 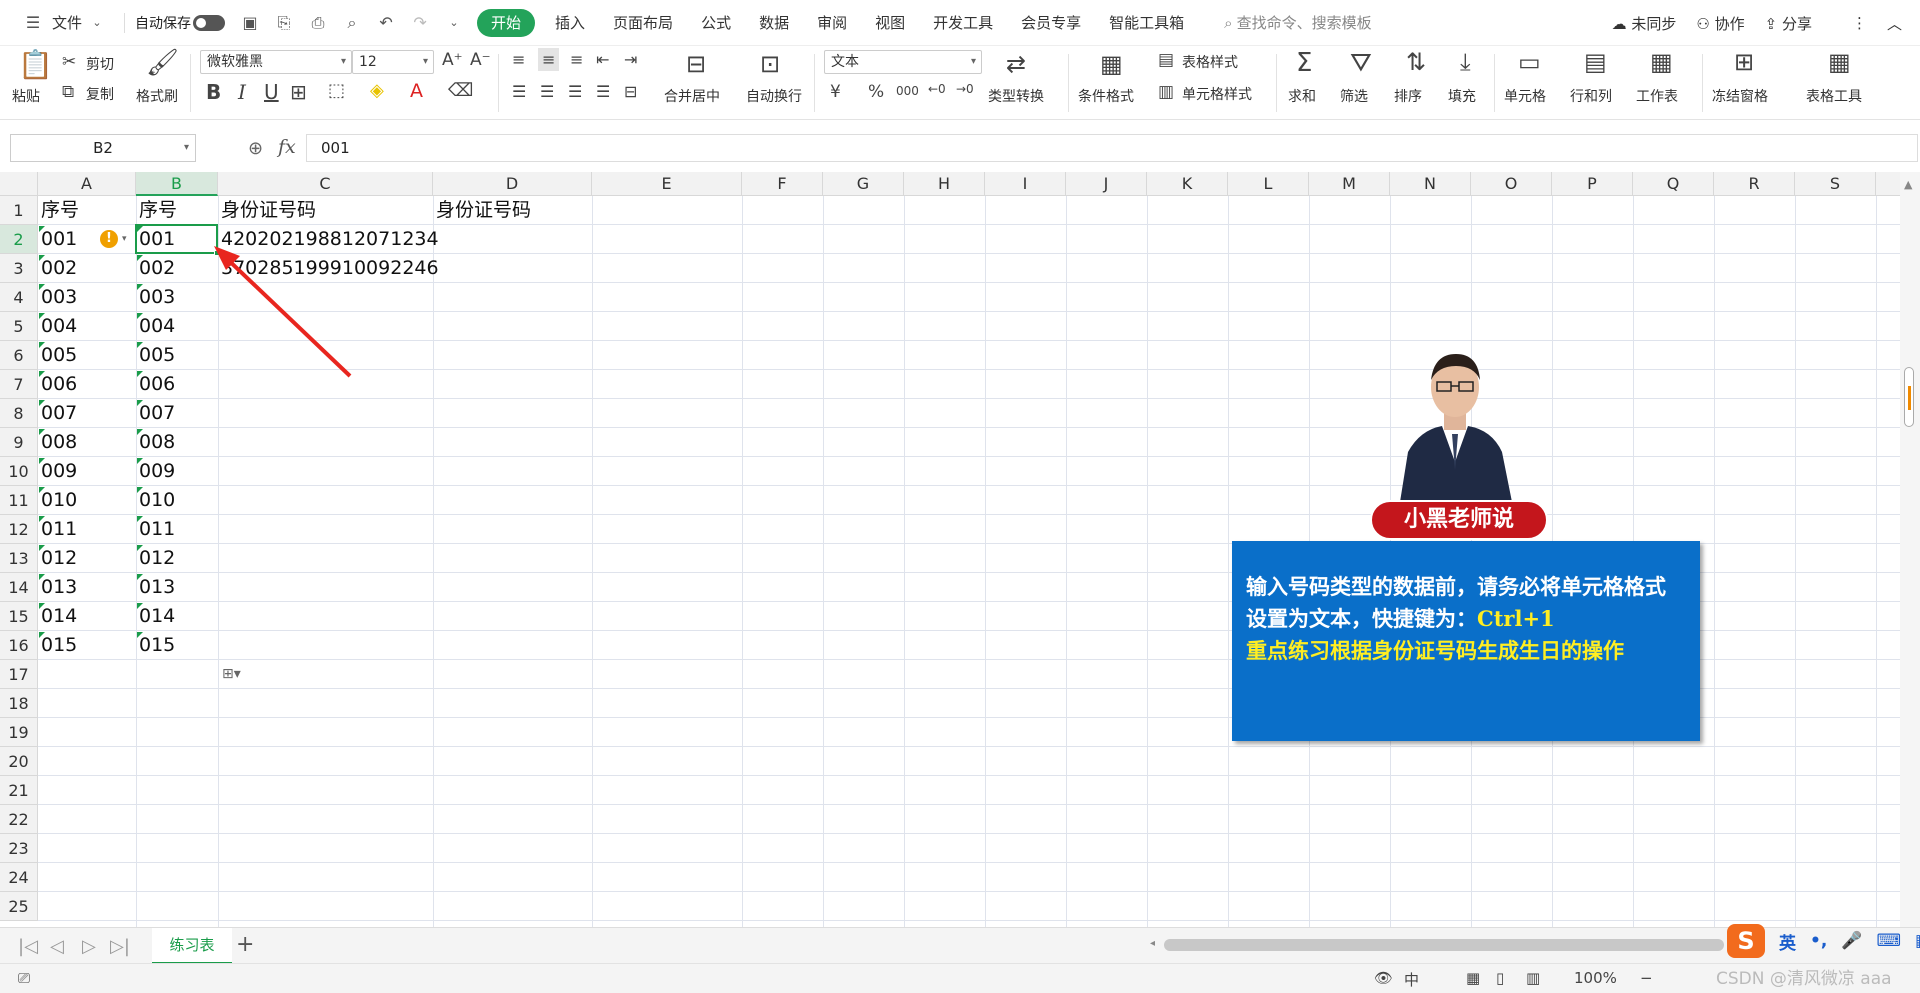 What do you see at coordinates (1444, 945) in the screenshot?
I see `horizontal-scroll-thumb` at bounding box center [1444, 945].